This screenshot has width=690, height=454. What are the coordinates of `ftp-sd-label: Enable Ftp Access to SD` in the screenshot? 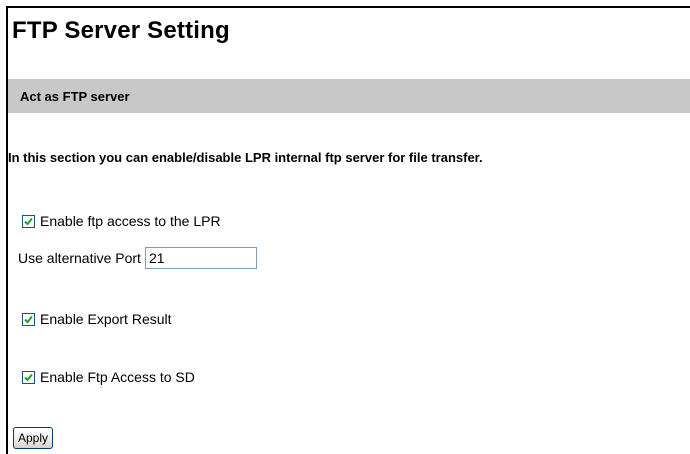 It's located at (117, 377).